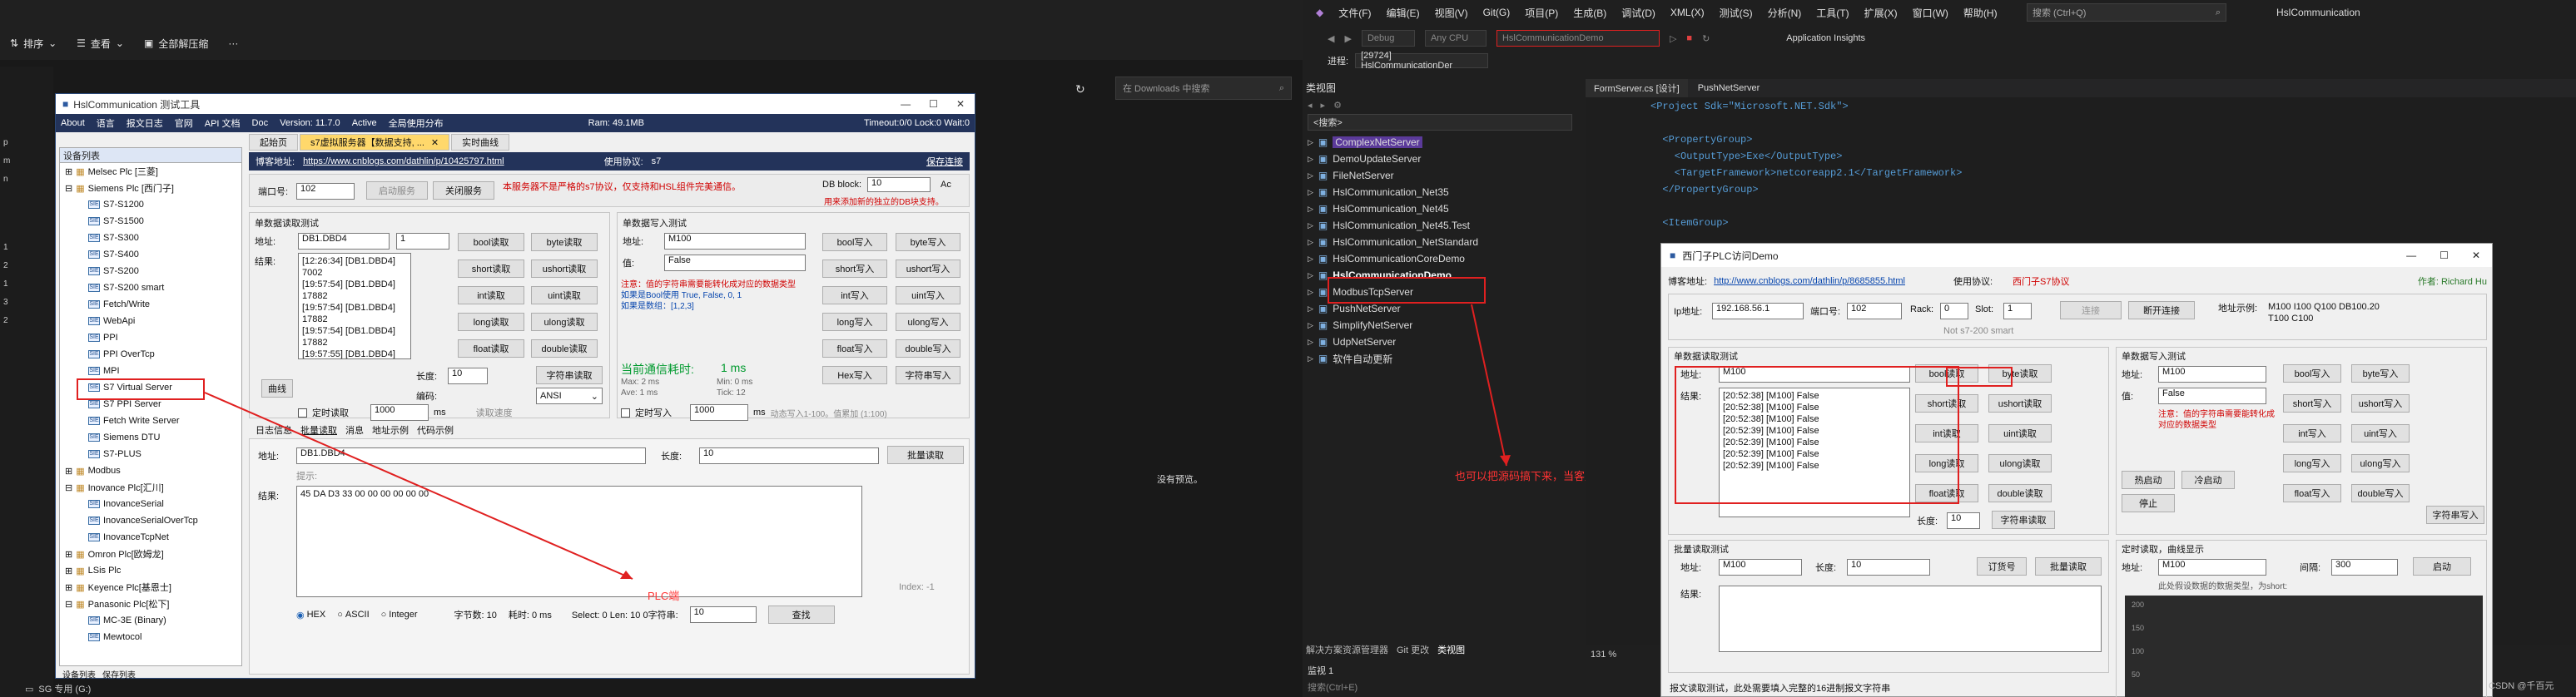 The height and width of the screenshot is (697, 2576). Describe the element at coordinates (58, 689) in the screenshot. I see `drive-item: ▭ SG 专用 (G:)` at that location.